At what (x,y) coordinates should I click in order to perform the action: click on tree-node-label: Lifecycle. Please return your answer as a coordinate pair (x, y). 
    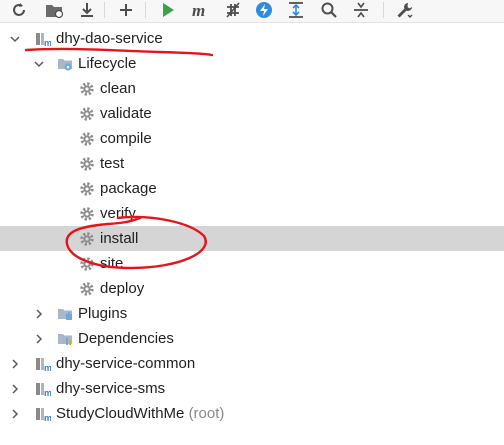
    Looking at the image, I should click on (107, 63).